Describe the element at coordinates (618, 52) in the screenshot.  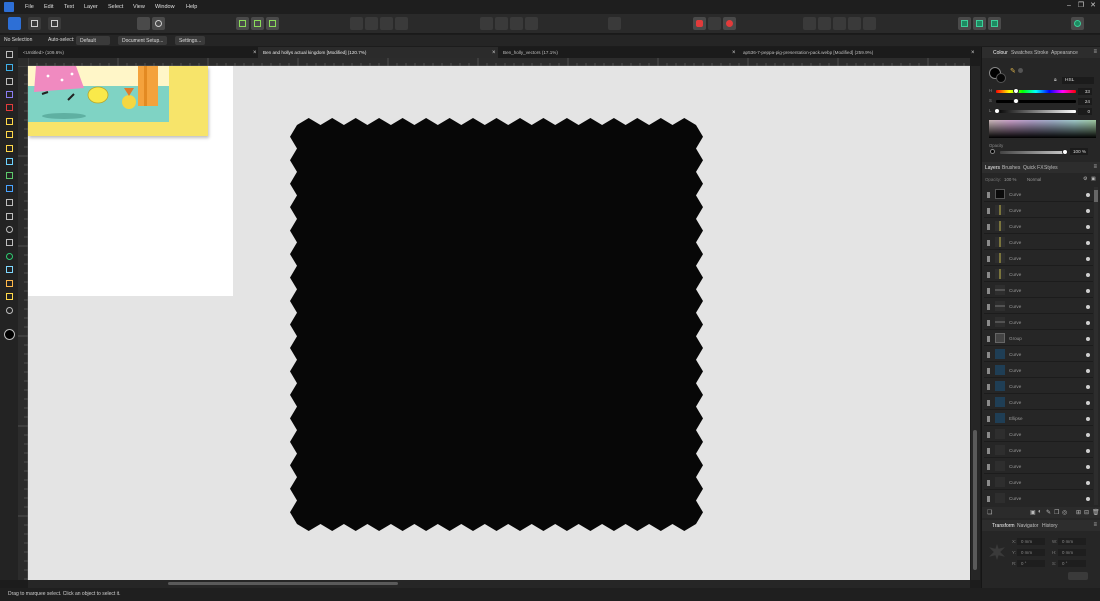
I see `tab-ben-holly-vectors: Ben_holly_vectors (17.1%)` at that location.